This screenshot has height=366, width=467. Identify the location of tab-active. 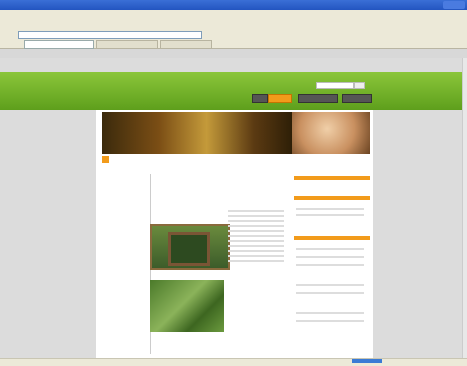
(59, 44).